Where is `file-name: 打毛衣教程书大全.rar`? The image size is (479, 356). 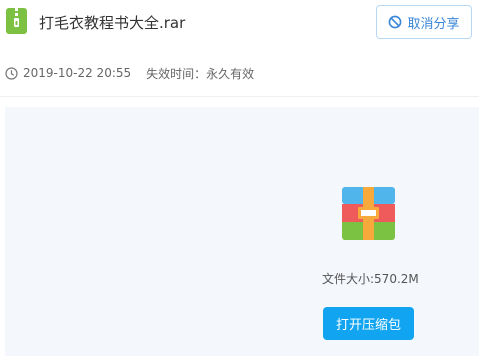 file-name: 打毛衣教程书大全.rar is located at coordinates (112, 23).